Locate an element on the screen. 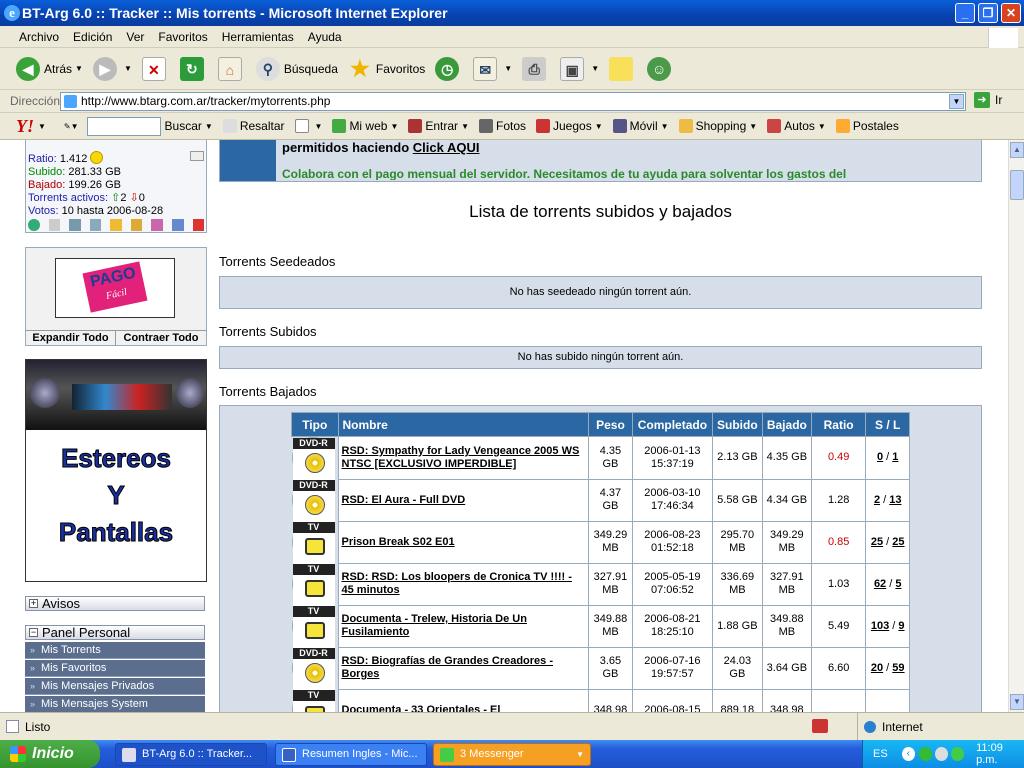 This screenshot has height=768, width=1024. minimize-button: _ is located at coordinates (965, 13).